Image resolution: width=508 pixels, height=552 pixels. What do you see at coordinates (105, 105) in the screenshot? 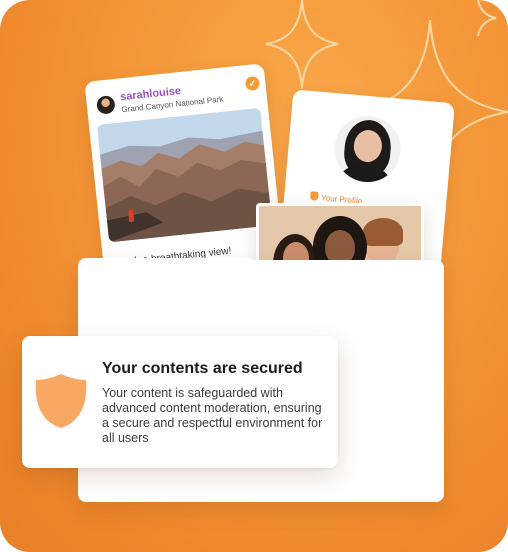
I see `avatar` at bounding box center [105, 105].